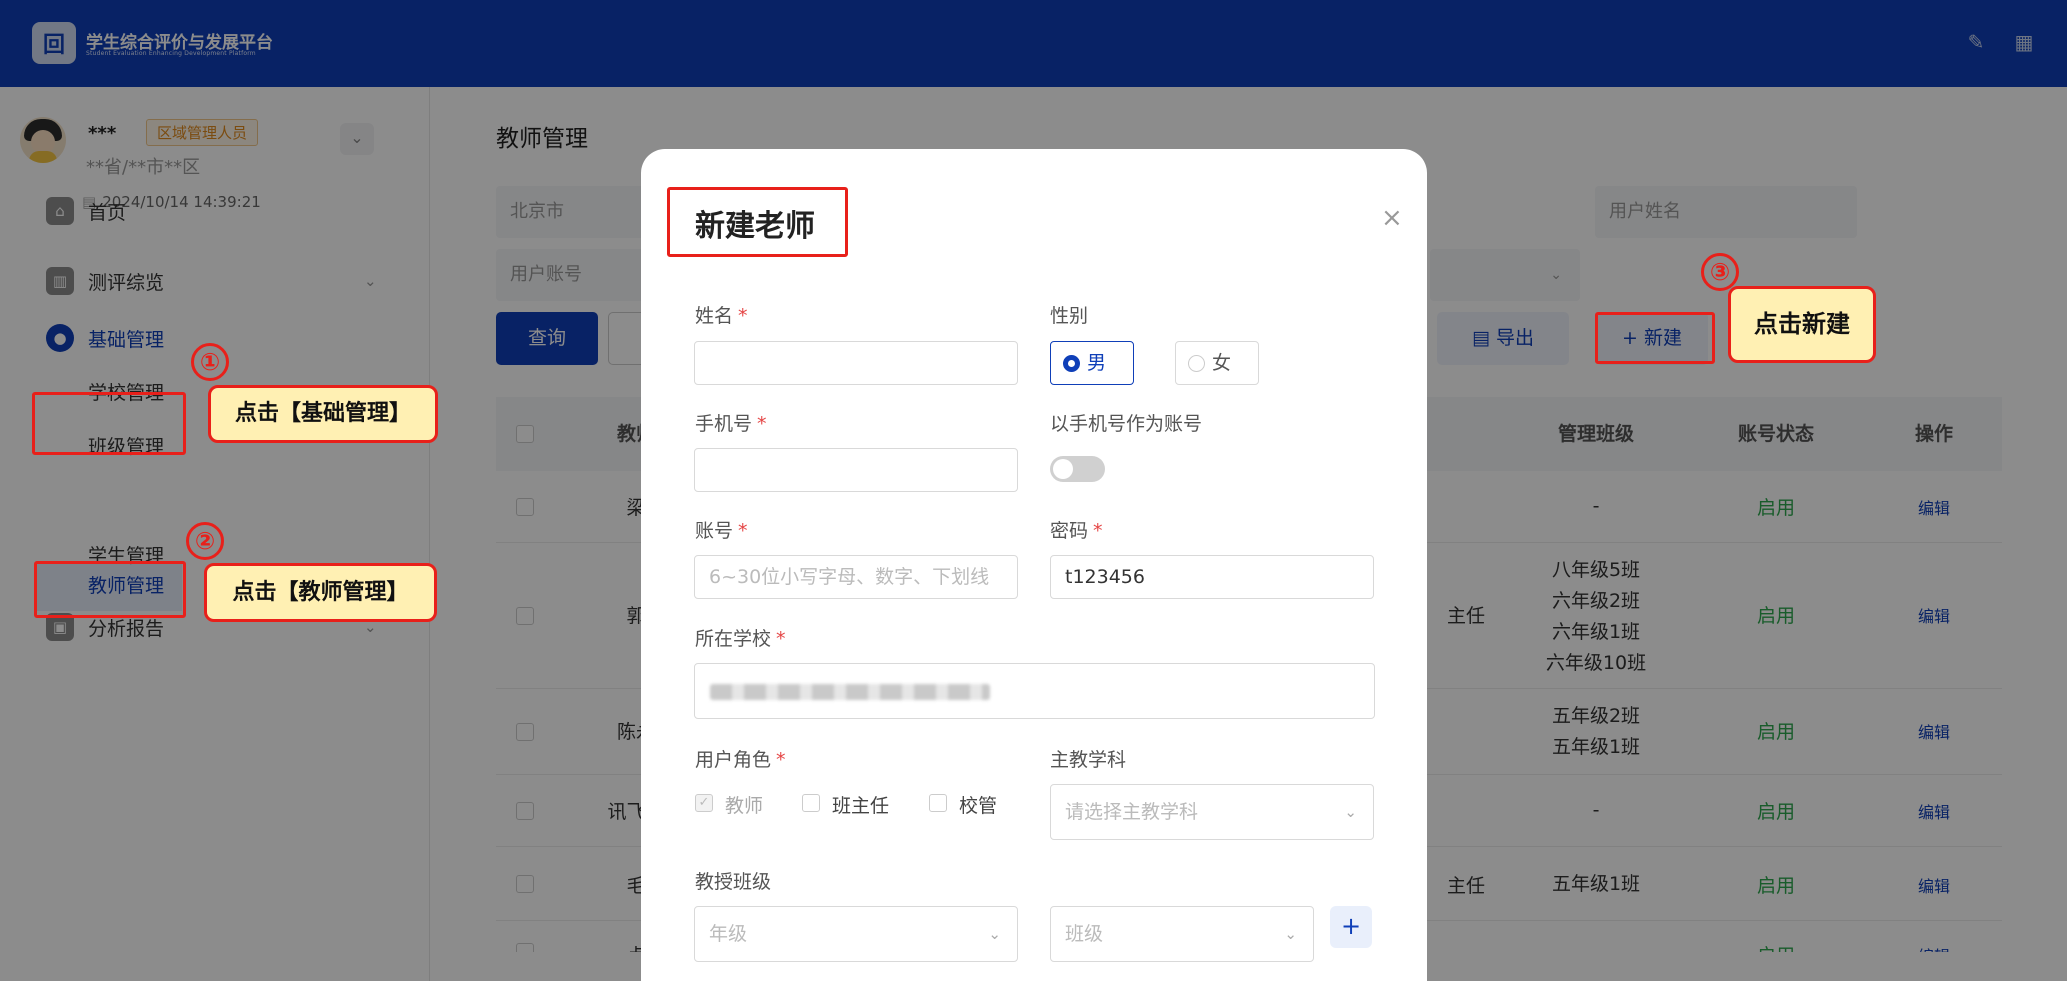 Image resolution: width=2067 pixels, height=981 pixels. What do you see at coordinates (963, 804) in the screenshot?
I see `role-school-admin-checkbox: 校管` at bounding box center [963, 804].